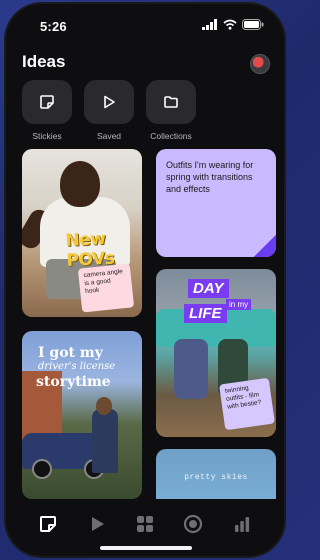  I want to click on folder-icon, so click(171, 102).